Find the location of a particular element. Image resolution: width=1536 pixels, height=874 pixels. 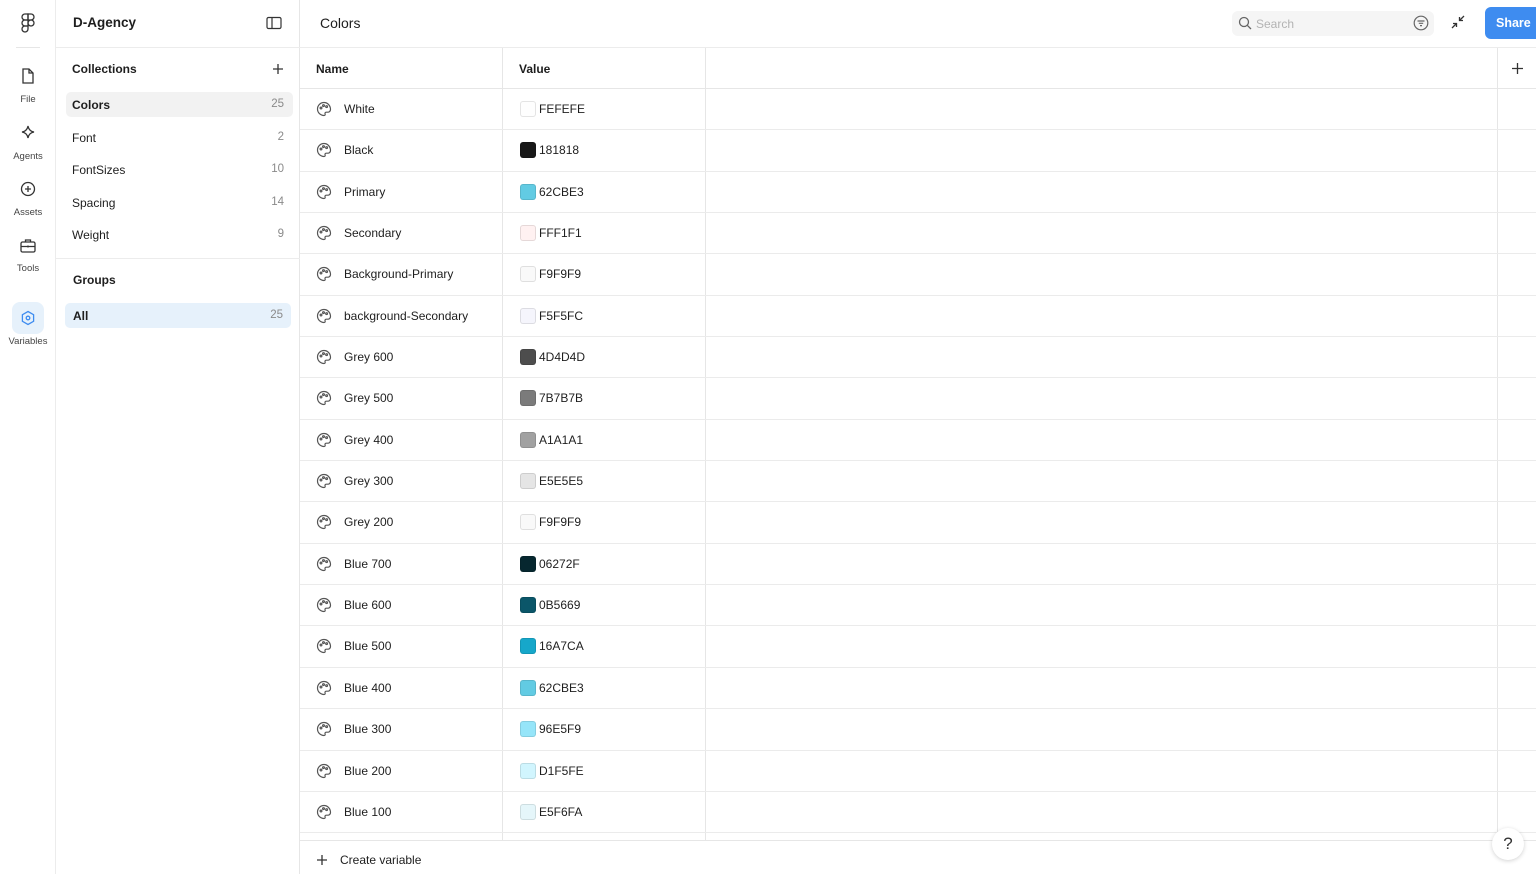

search-box is located at coordinates (1333, 23).